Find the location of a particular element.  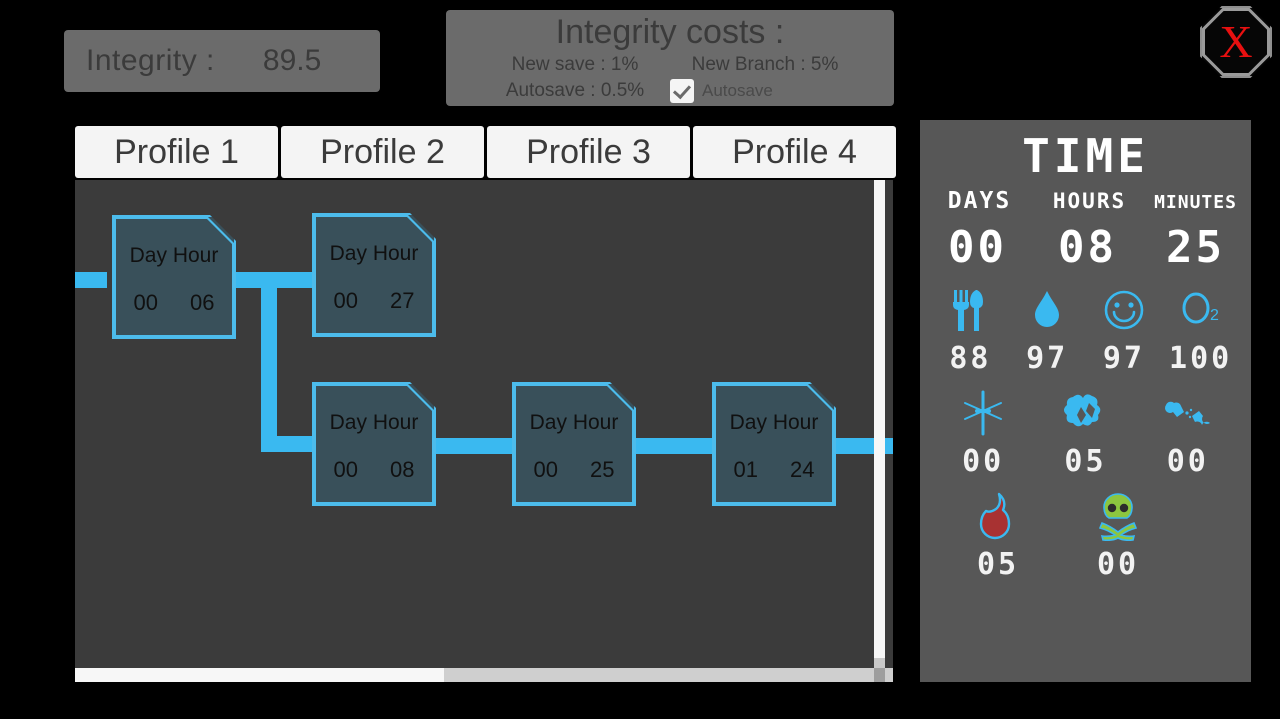

save-node-1: Day Hour 00 06 is located at coordinates (174, 277).